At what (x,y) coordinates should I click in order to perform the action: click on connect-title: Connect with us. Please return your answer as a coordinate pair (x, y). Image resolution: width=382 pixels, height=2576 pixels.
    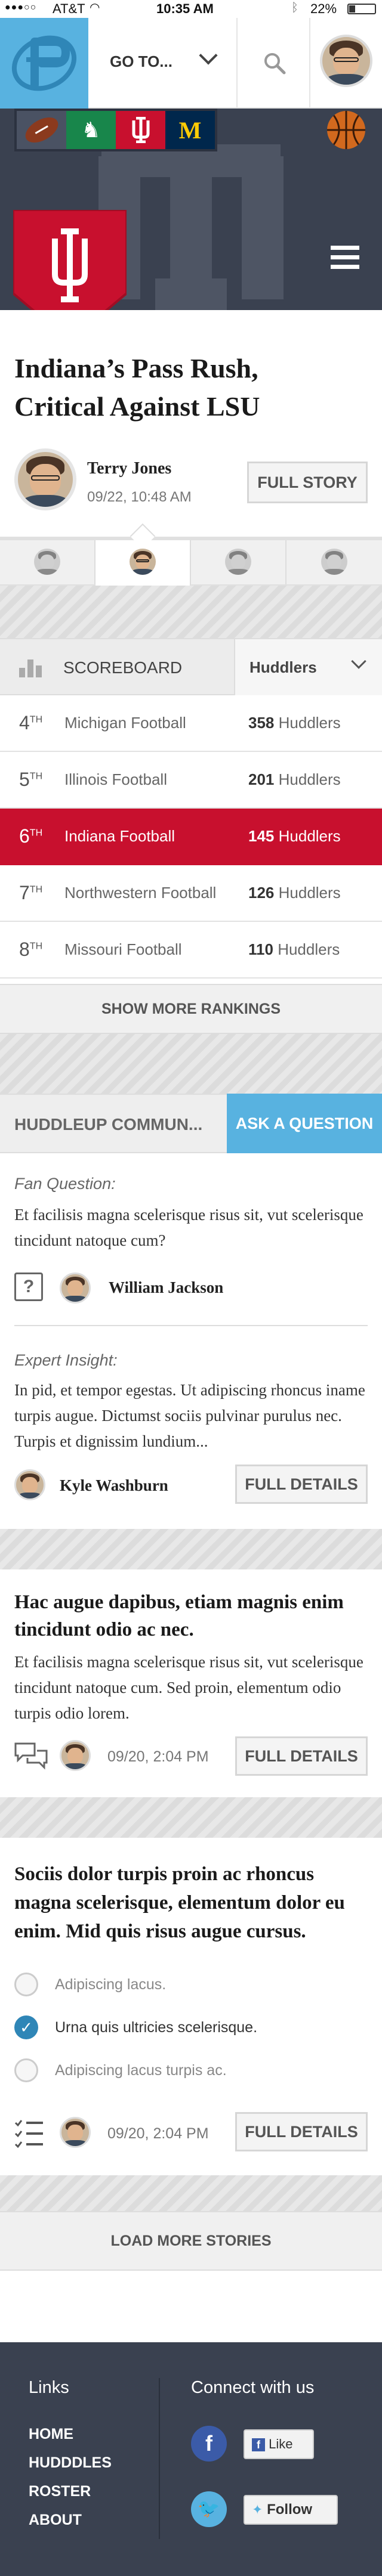
    Looking at the image, I should click on (253, 2387).